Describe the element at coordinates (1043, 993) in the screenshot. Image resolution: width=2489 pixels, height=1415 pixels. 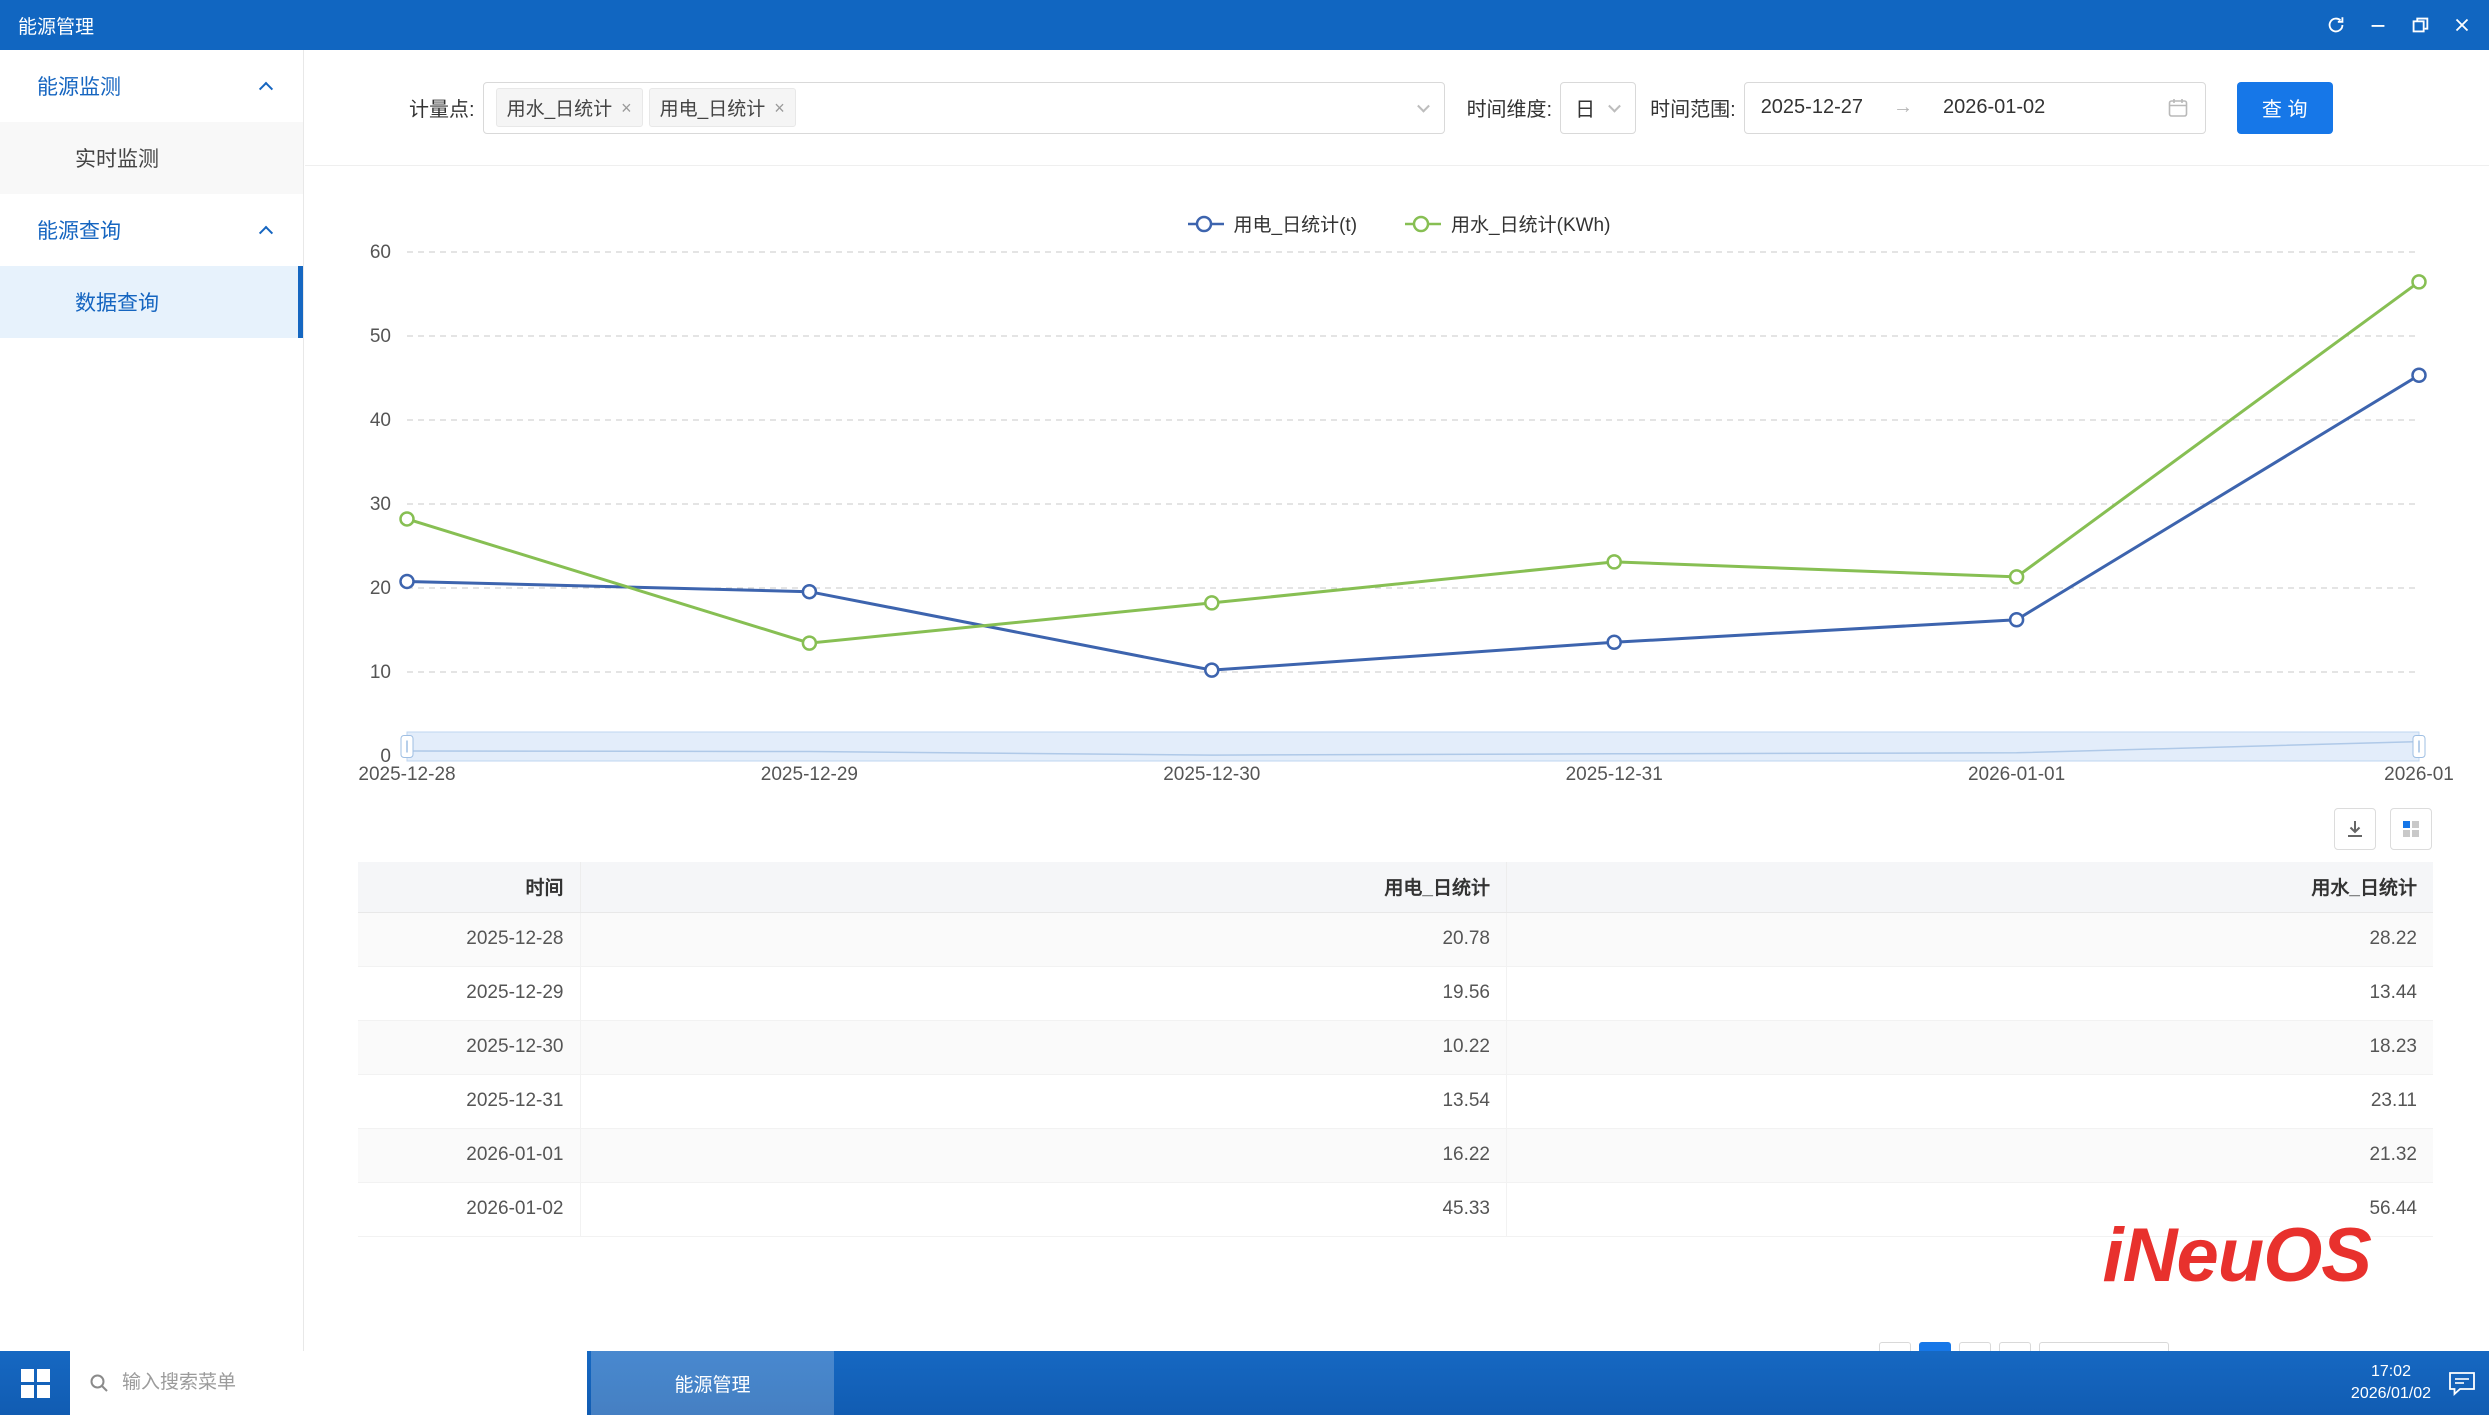
I see `table-cell: 19.56` at that location.